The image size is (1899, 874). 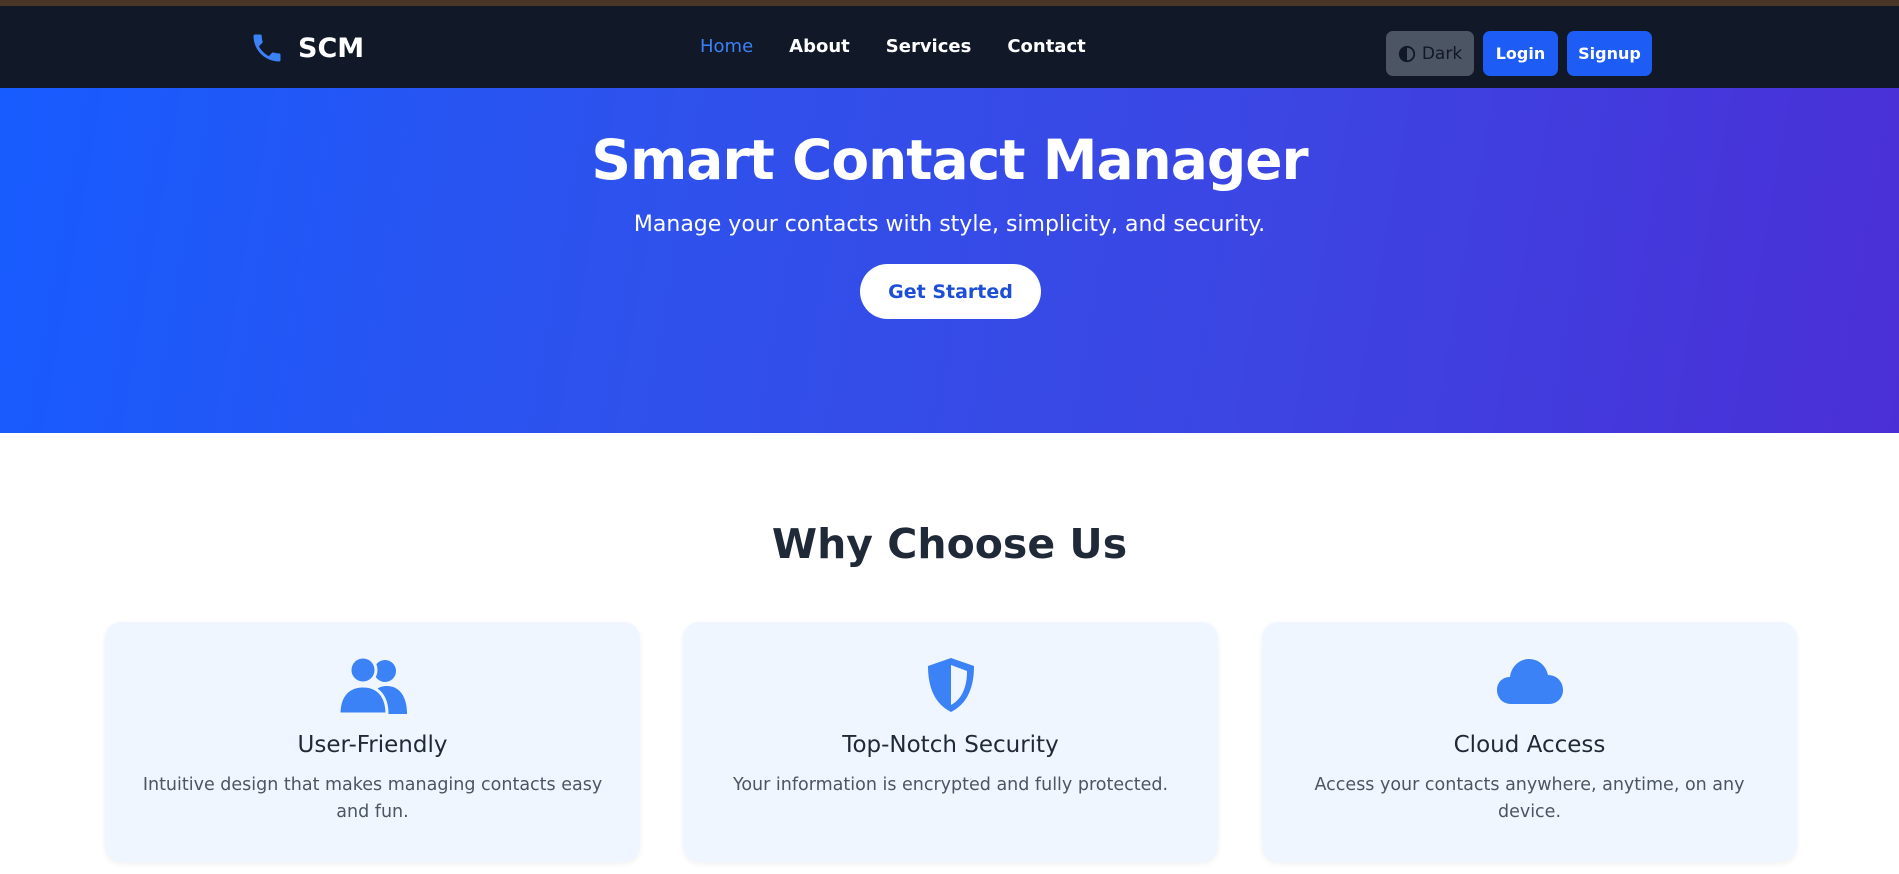 What do you see at coordinates (1529, 745) in the screenshot?
I see `feature-title: Cloud Access` at bounding box center [1529, 745].